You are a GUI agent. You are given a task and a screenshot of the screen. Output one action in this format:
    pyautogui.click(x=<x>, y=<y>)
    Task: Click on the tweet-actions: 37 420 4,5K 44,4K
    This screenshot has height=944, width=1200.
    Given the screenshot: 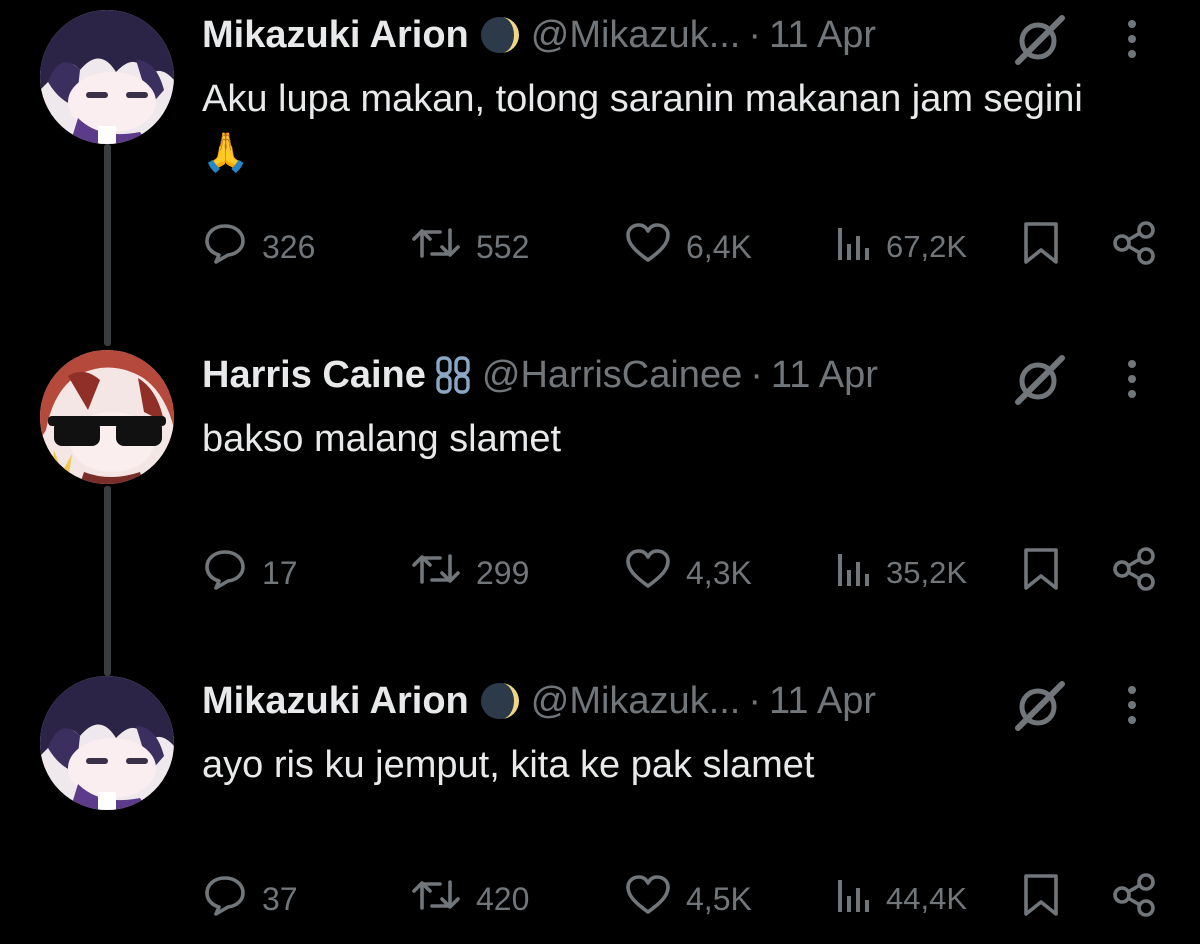 What is the action you would take?
    pyautogui.click(x=682, y=899)
    